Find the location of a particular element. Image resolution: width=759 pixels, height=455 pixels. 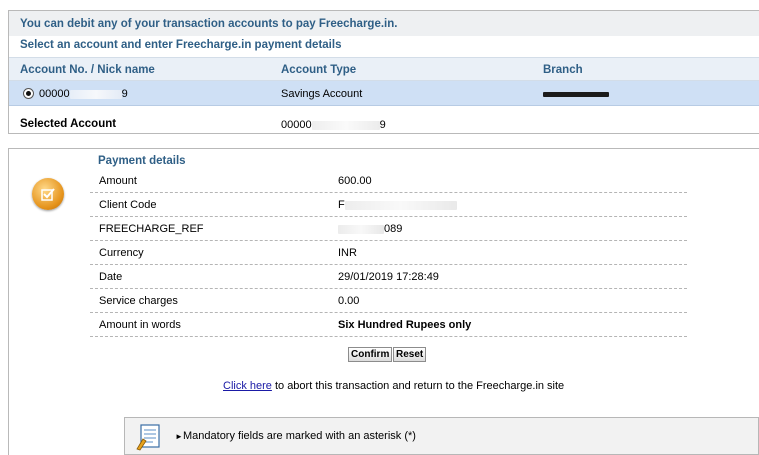

payment-details-title: Payment details is located at coordinates (142, 161).